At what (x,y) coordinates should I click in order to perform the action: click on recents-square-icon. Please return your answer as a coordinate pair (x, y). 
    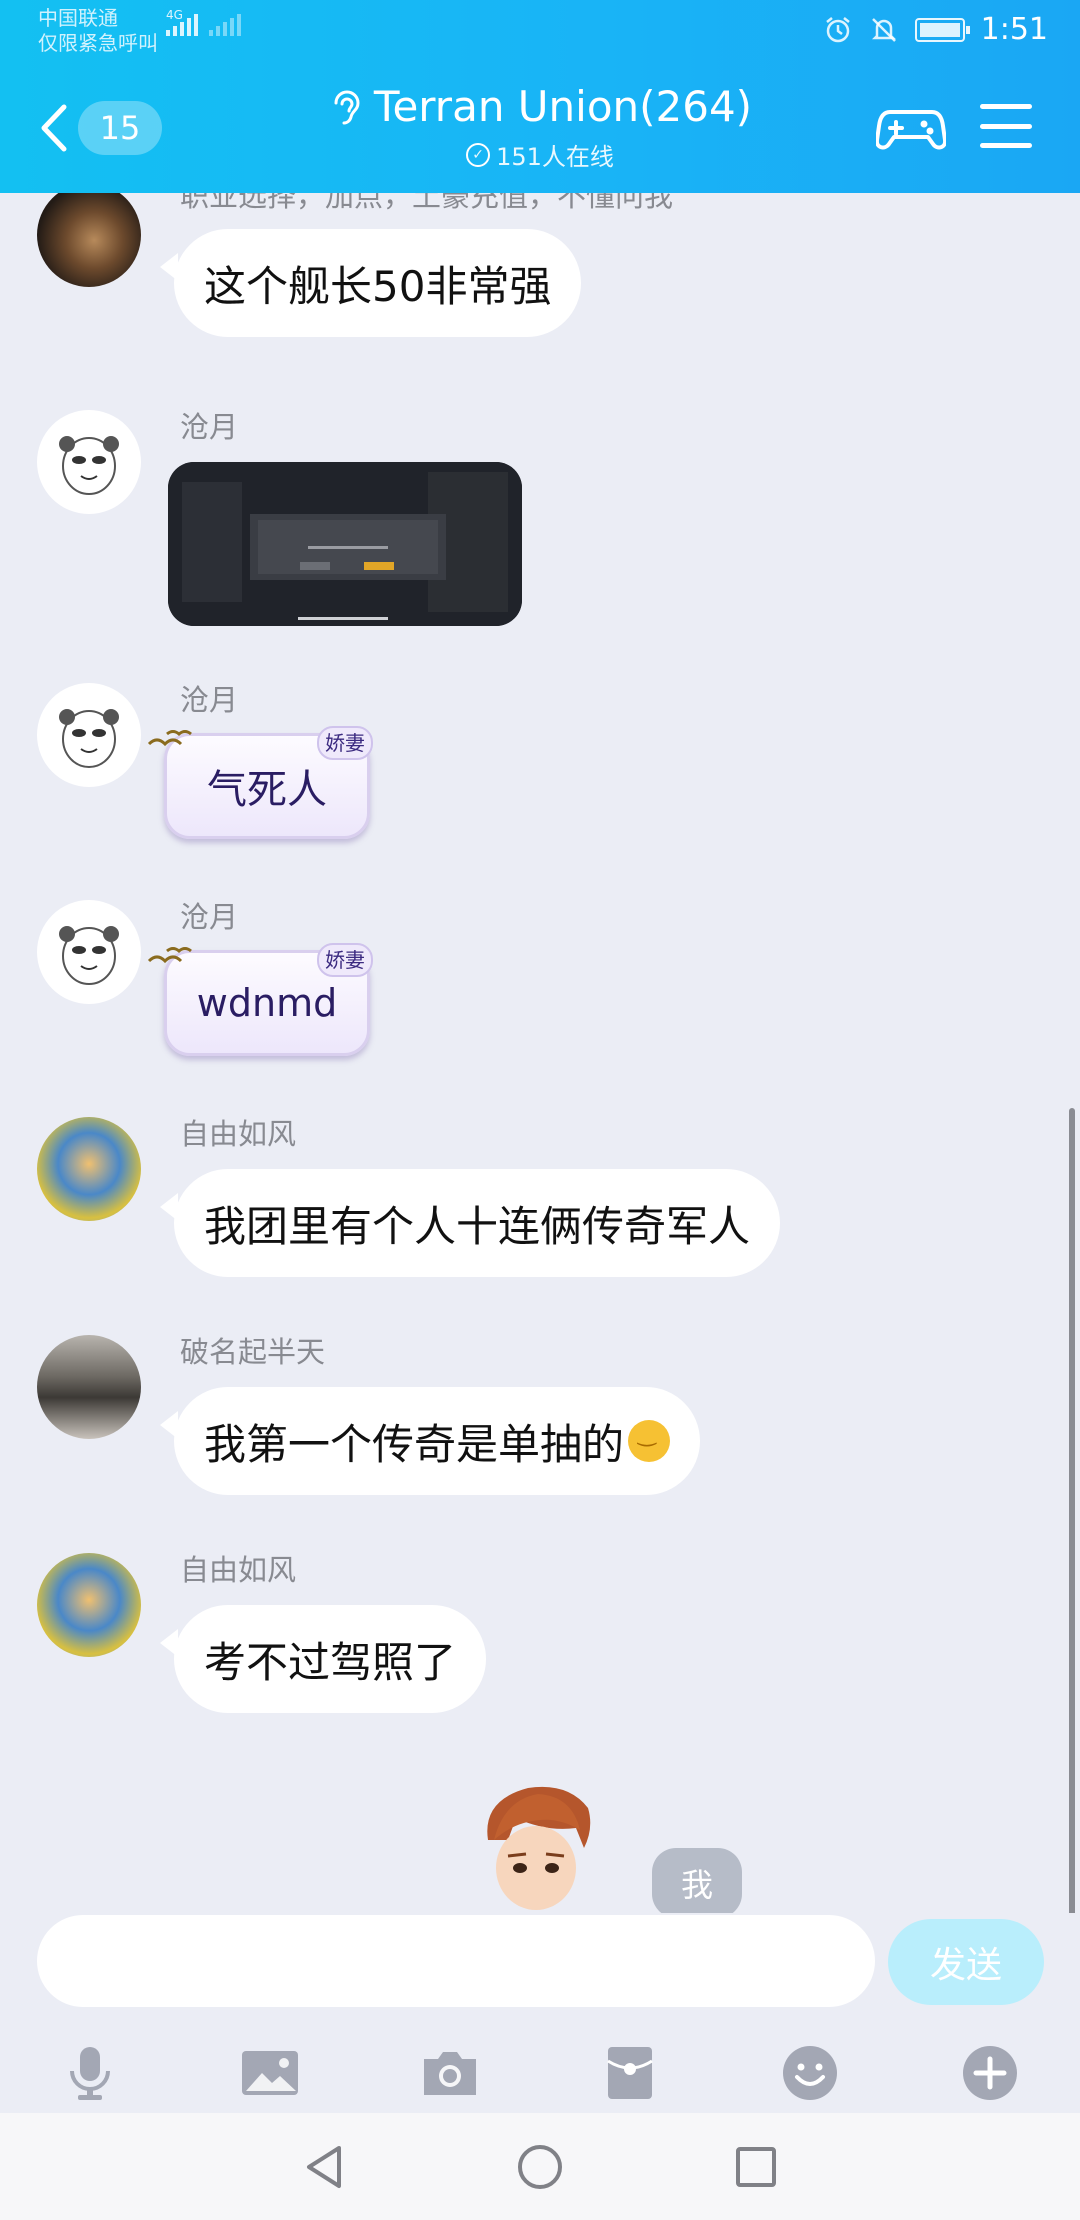
    Looking at the image, I should click on (756, 2167).